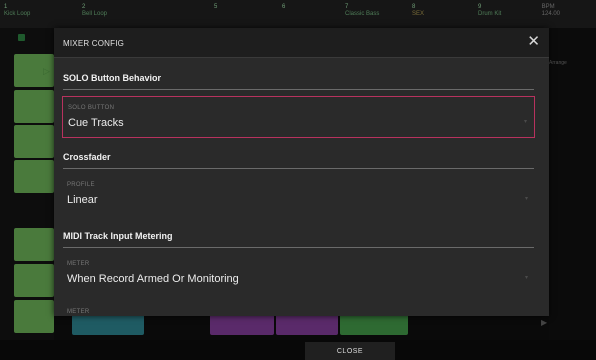 The image size is (596, 360). What do you see at coordinates (46, 71) in the screenshot?
I see `play-icon: ▷` at bounding box center [46, 71].